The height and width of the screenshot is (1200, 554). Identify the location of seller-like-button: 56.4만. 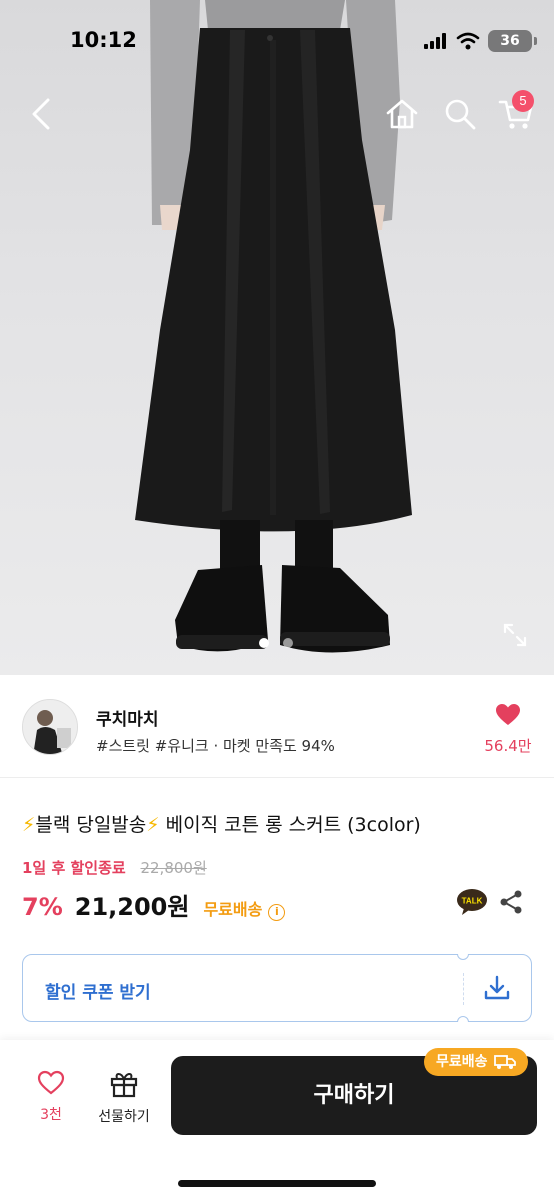
(508, 729).